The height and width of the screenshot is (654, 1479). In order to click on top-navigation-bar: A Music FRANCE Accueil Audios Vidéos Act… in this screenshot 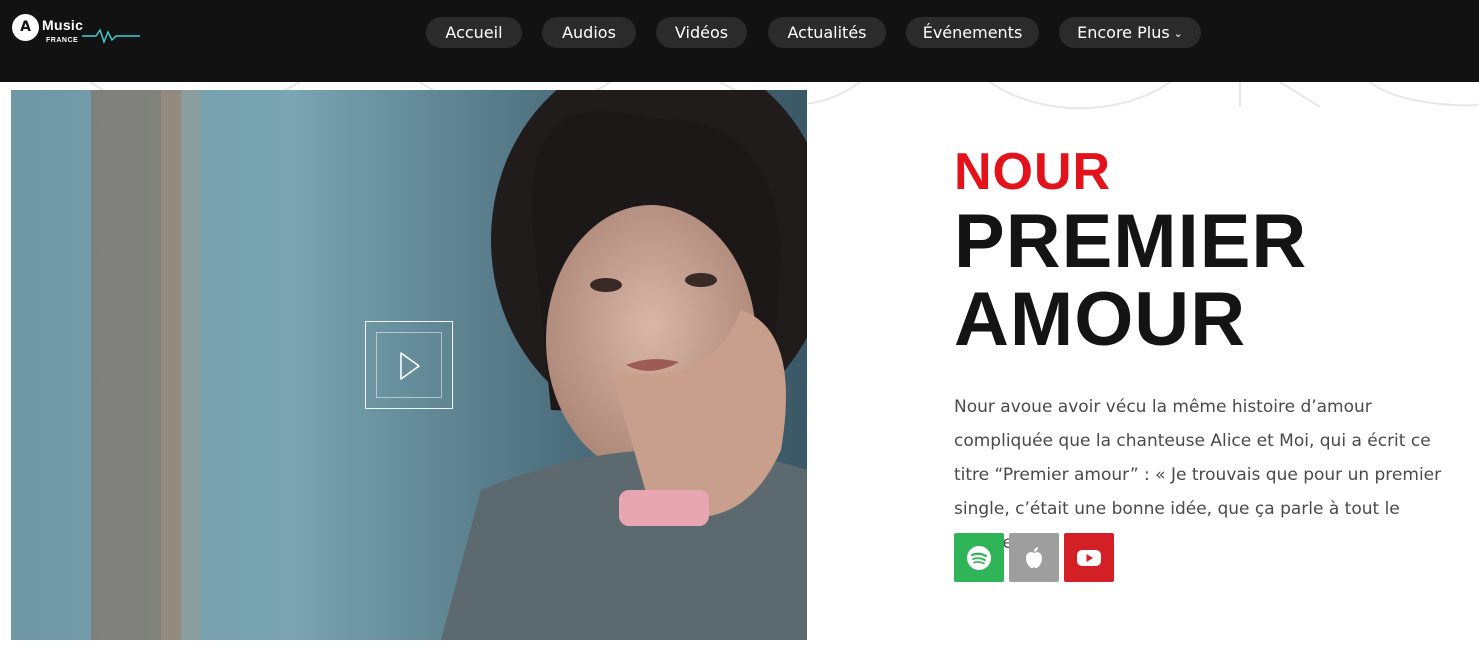, I will do `click(739, 41)`.